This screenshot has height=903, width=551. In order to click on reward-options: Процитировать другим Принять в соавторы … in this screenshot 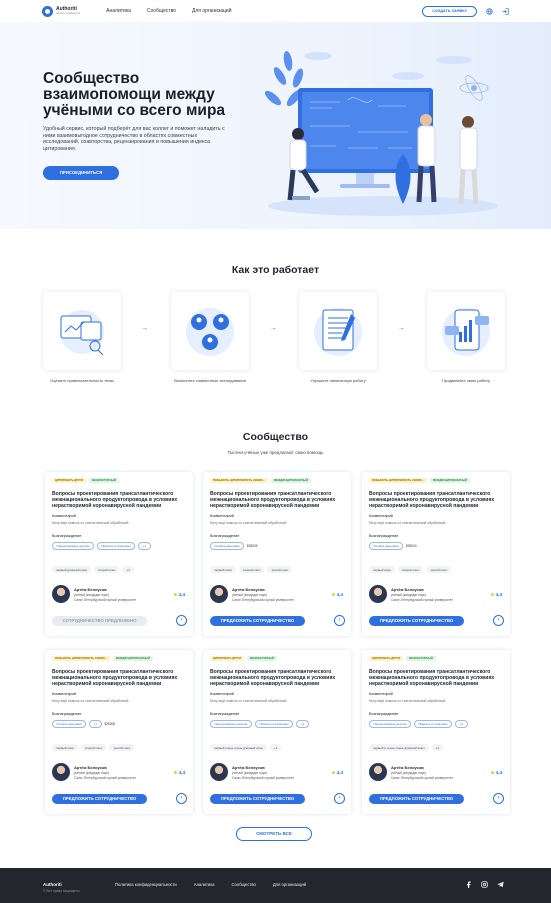, I will do `click(101, 546)`.